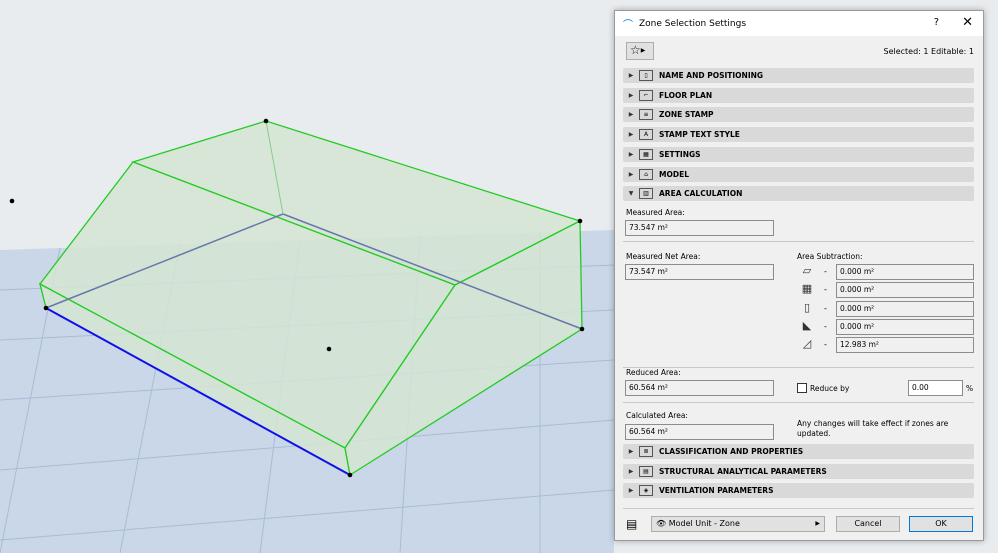 This screenshot has width=998, height=553. Describe the element at coordinates (868, 524) in the screenshot. I see `cancel-button: Cancel` at that location.